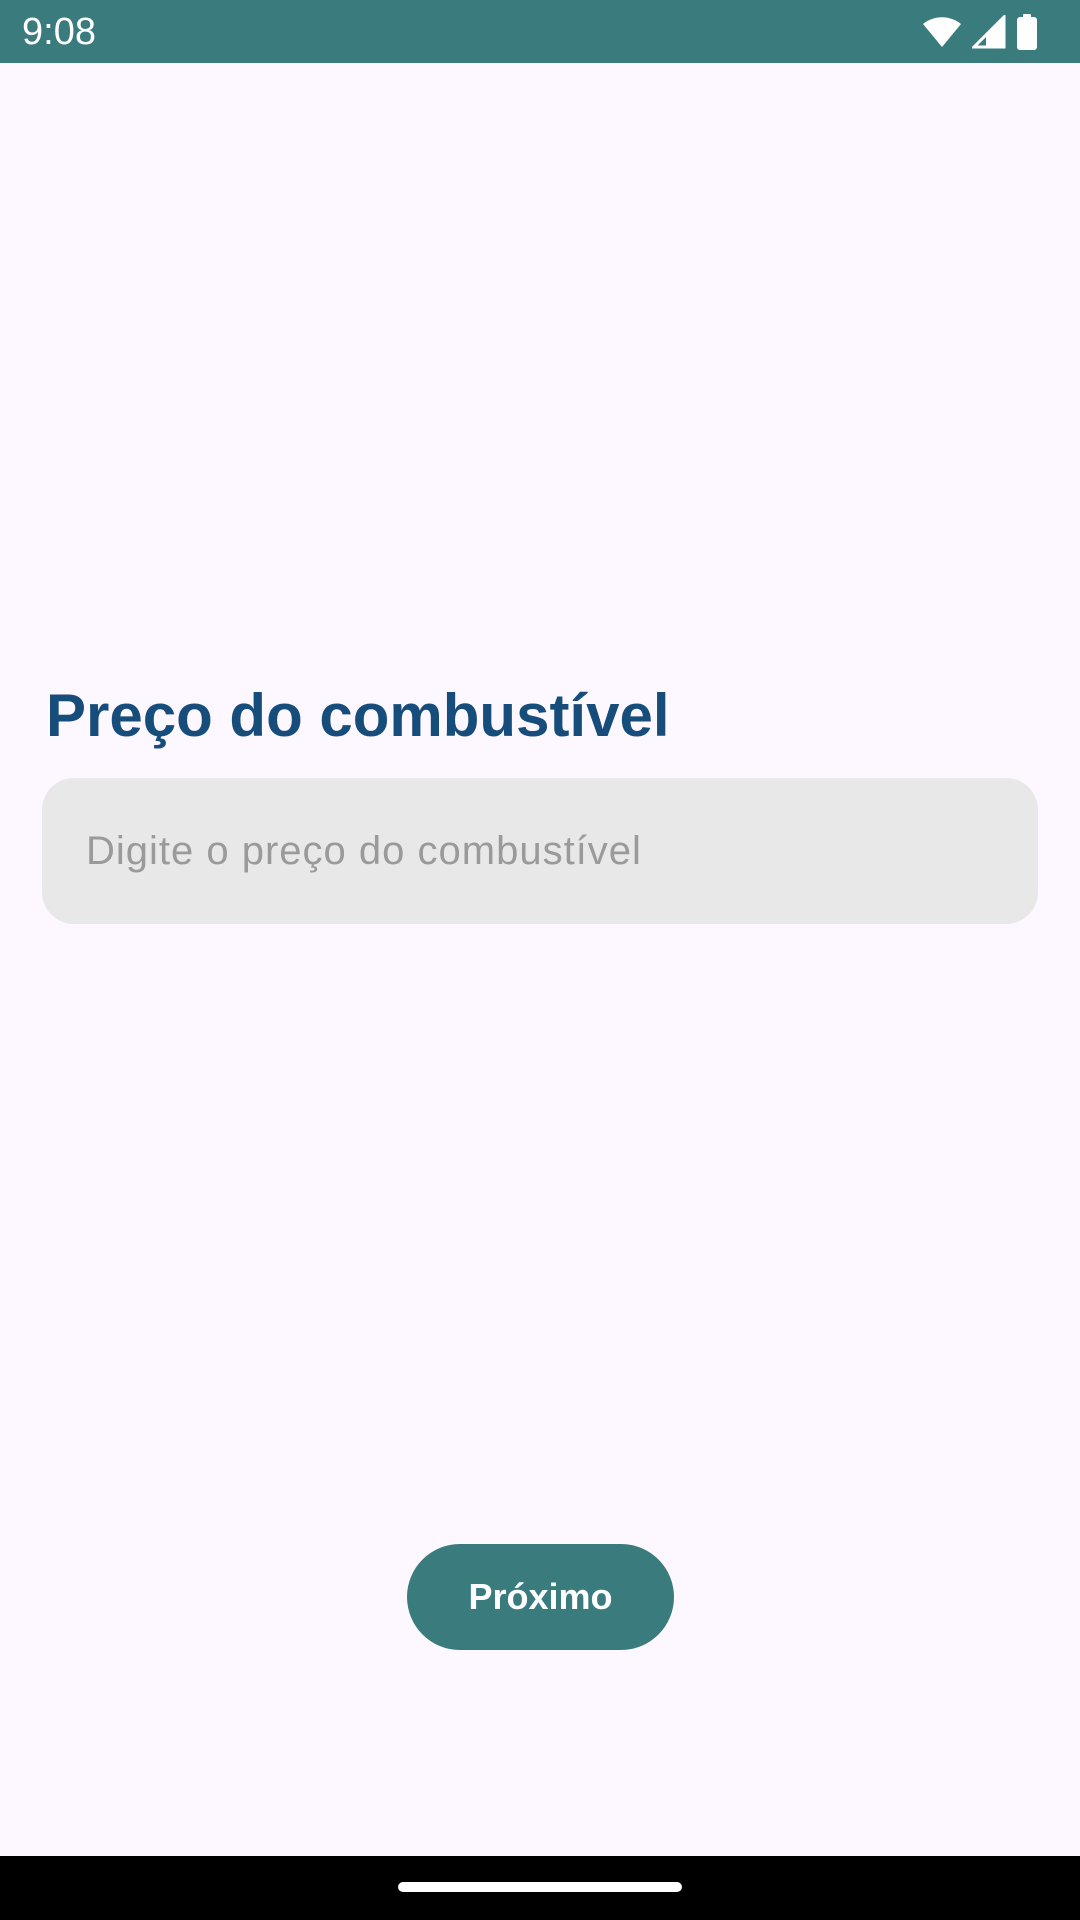 This screenshot has width=1080, height=1920. What do you see at coordinates (989, 32) in the screenshot?
I see `signal-icon` at bounding box center [989, 32].